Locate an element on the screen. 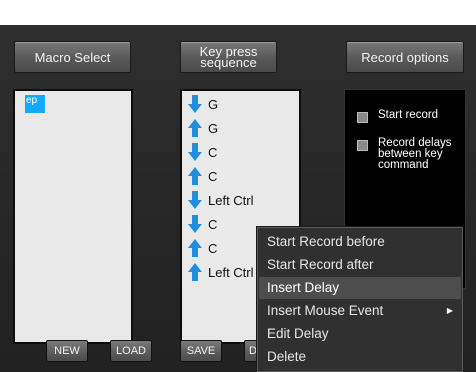 This screenshot has width=476, height=372. save-button: SAVE is located at coordinates (201, 351).